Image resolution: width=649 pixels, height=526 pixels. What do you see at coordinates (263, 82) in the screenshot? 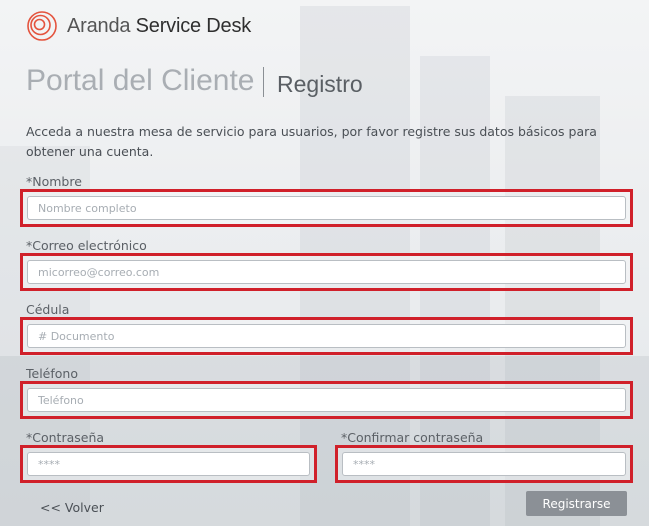
I see `title-divider` at bounding box center [263, 82].